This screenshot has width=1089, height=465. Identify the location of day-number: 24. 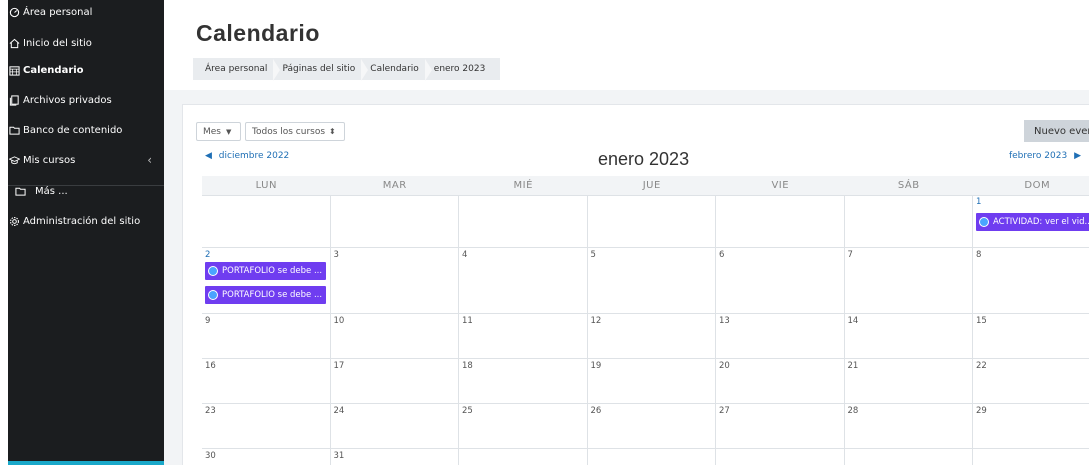
(339, 411).